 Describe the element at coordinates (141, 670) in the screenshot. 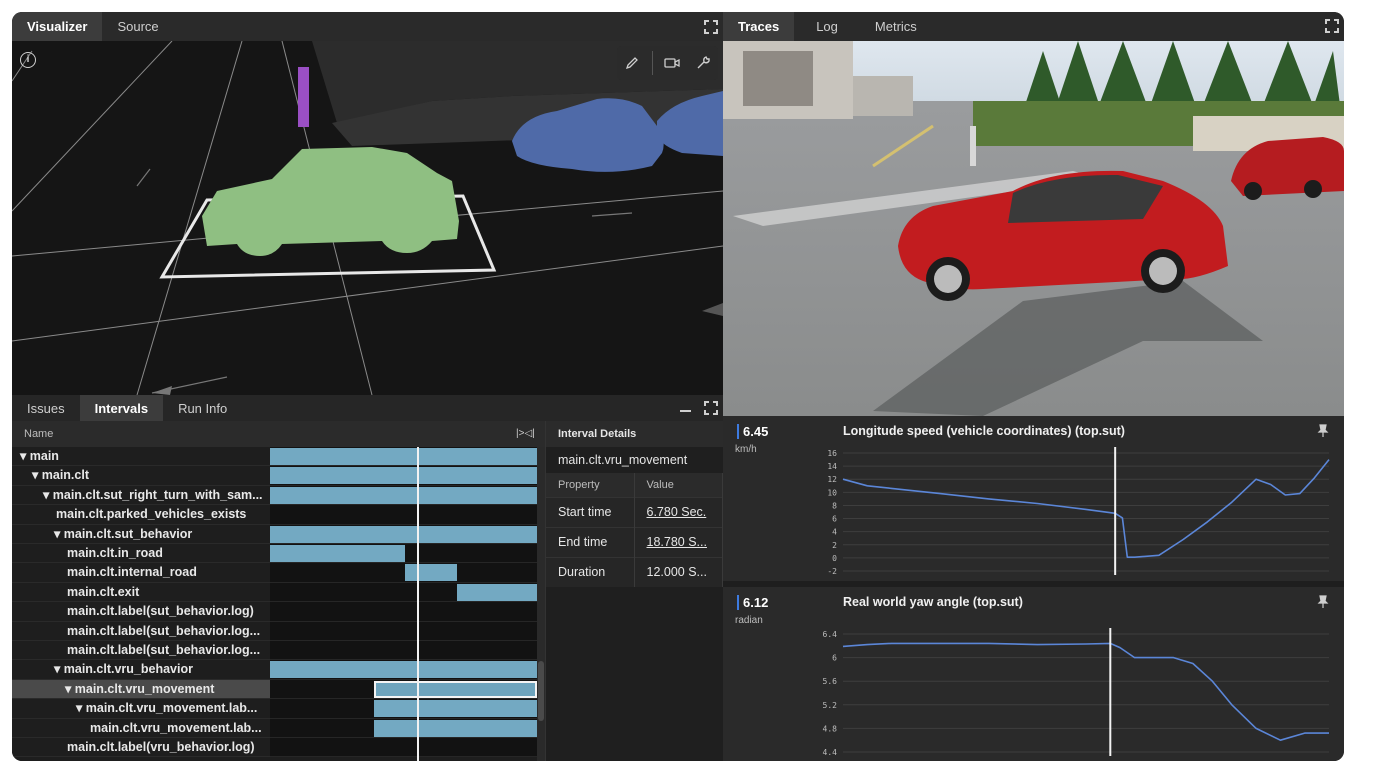

I see `interval-name: ▾ main.clt.vru_behavior` at that location.